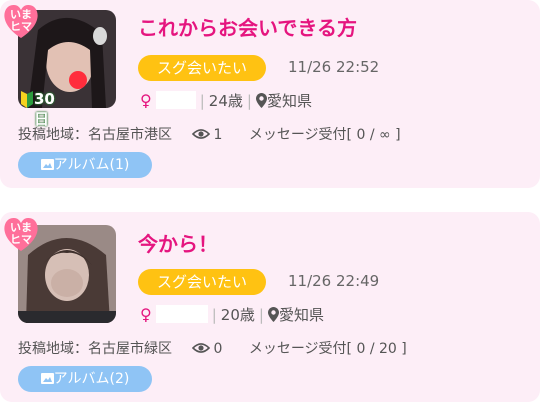 Image resolution: width=540 pixels, height=402 pixels. I want to click on view-count: 0, so click(218, 349).